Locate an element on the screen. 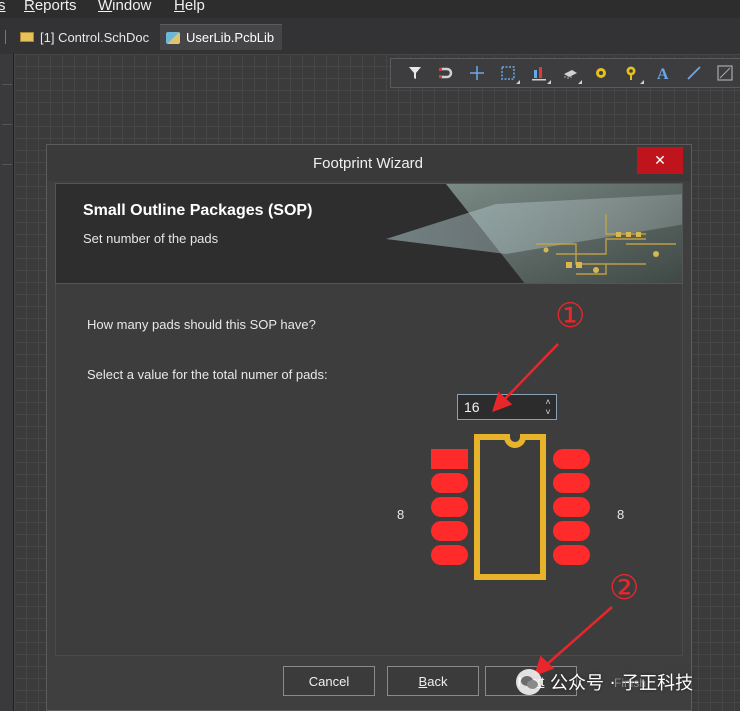  menu-reports: Reports is located at coordinates (50, 7).